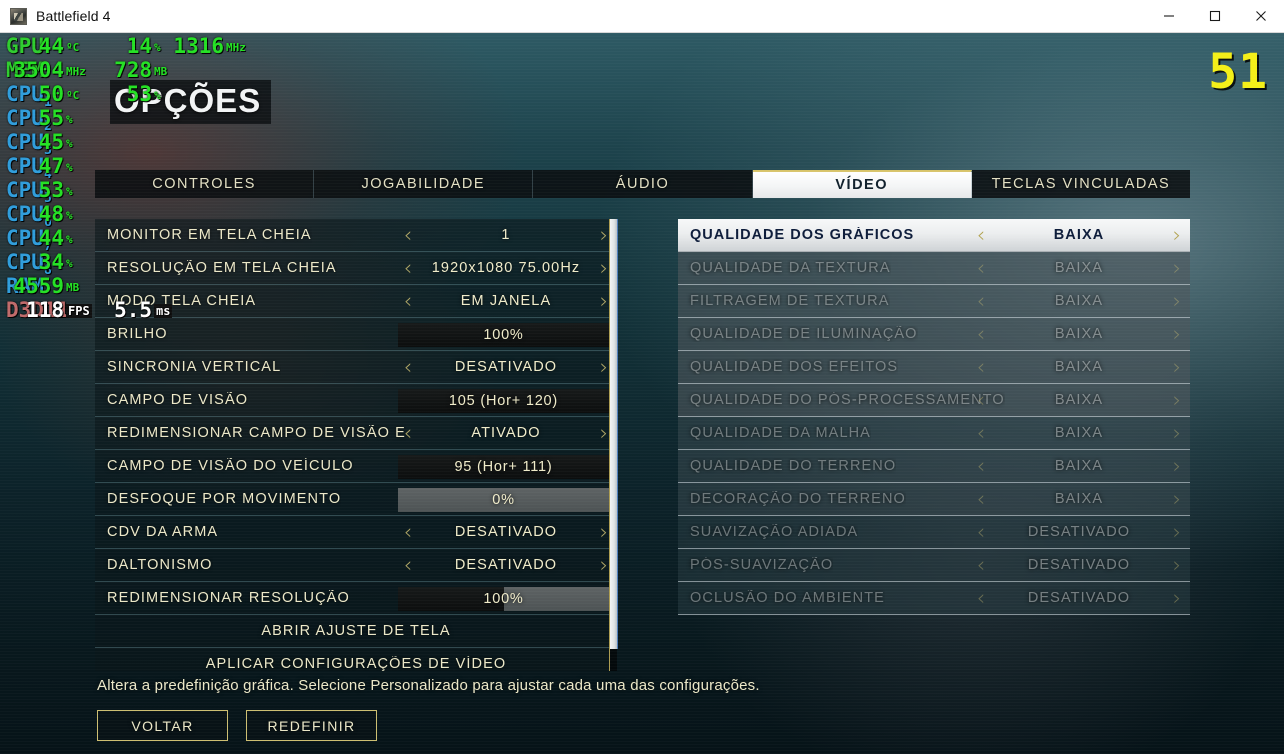  I want to click on setting-row: QUALIDADE DE ILUMINAÇÃO ‹ BAIXA ›, so click(934, 334).